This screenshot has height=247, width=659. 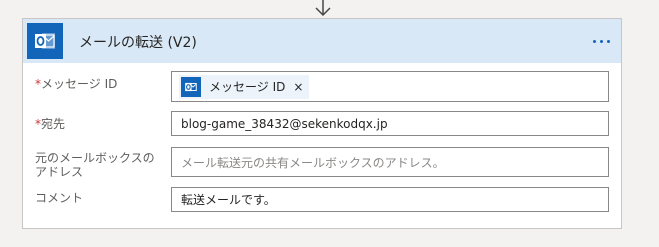 What do you see at coordinates (59, 198) in the screenshot?
I see `comment-label: コメント` at bounding box center [59, 198].